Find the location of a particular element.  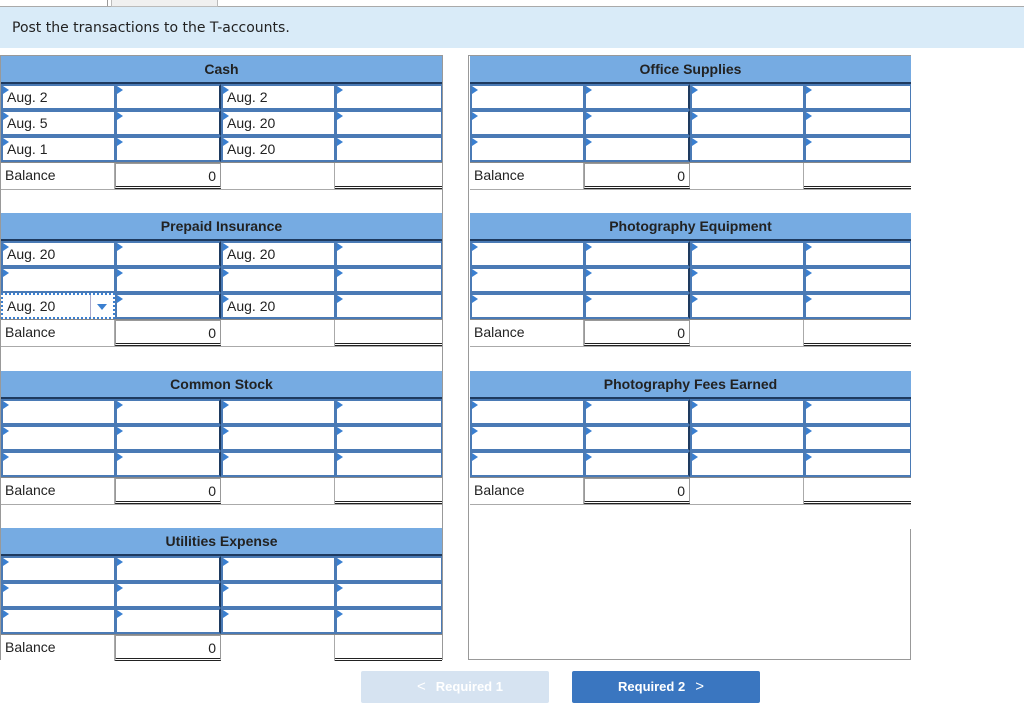

debit-balance-value: 0 is located at coordinates (637, 333).